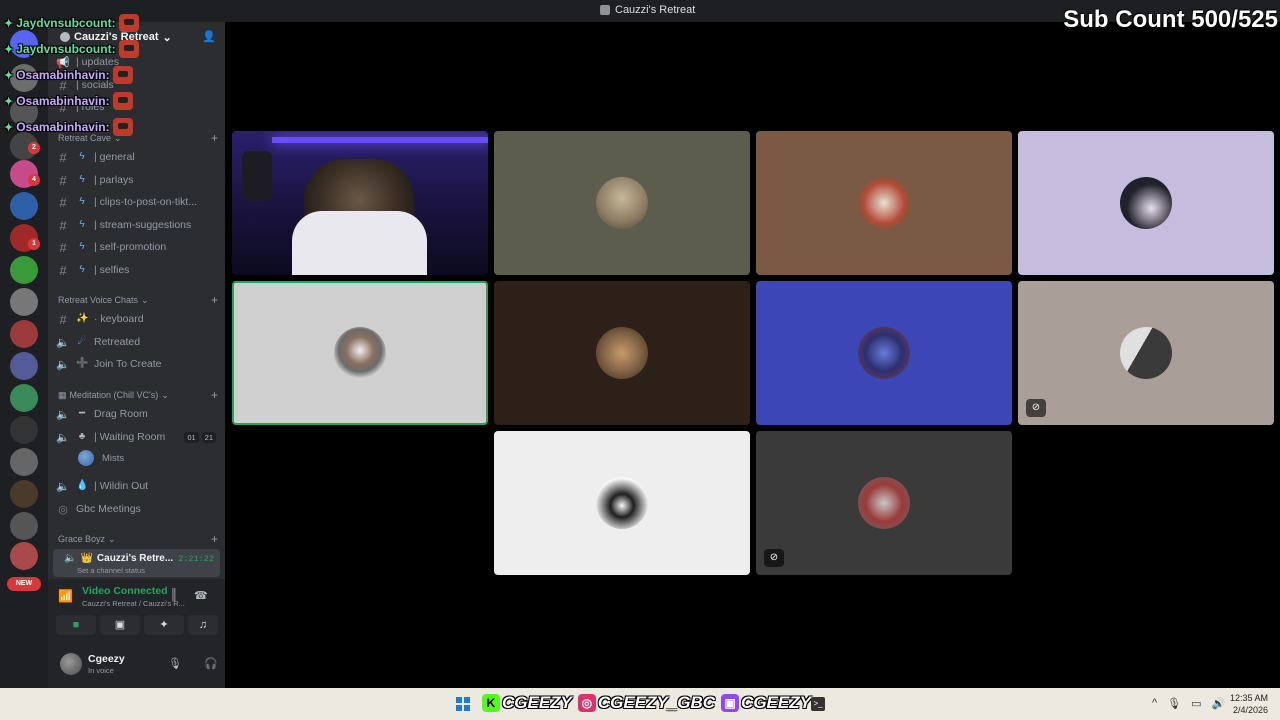  I want to click on streamer-shirt, so click(359, 243).